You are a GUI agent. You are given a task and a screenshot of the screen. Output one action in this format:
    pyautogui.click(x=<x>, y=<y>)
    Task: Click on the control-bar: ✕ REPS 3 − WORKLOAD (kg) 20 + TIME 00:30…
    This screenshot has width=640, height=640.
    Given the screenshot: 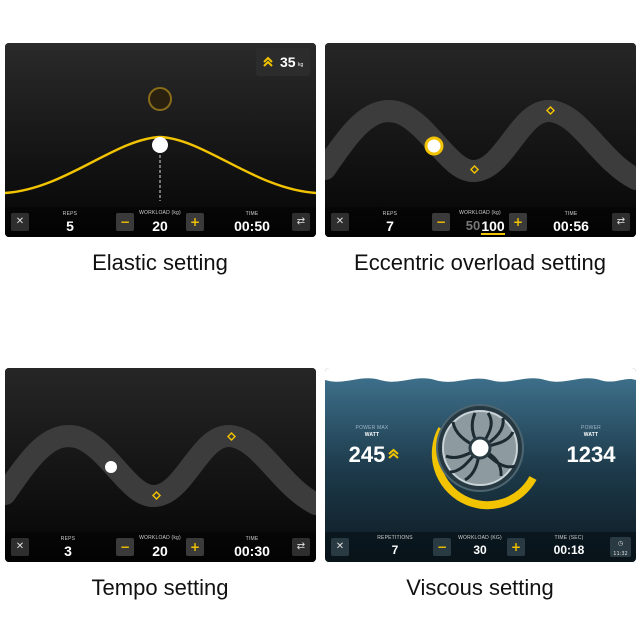 What is the action you would take?
    pyautogui.click(x=160, y=547)
    